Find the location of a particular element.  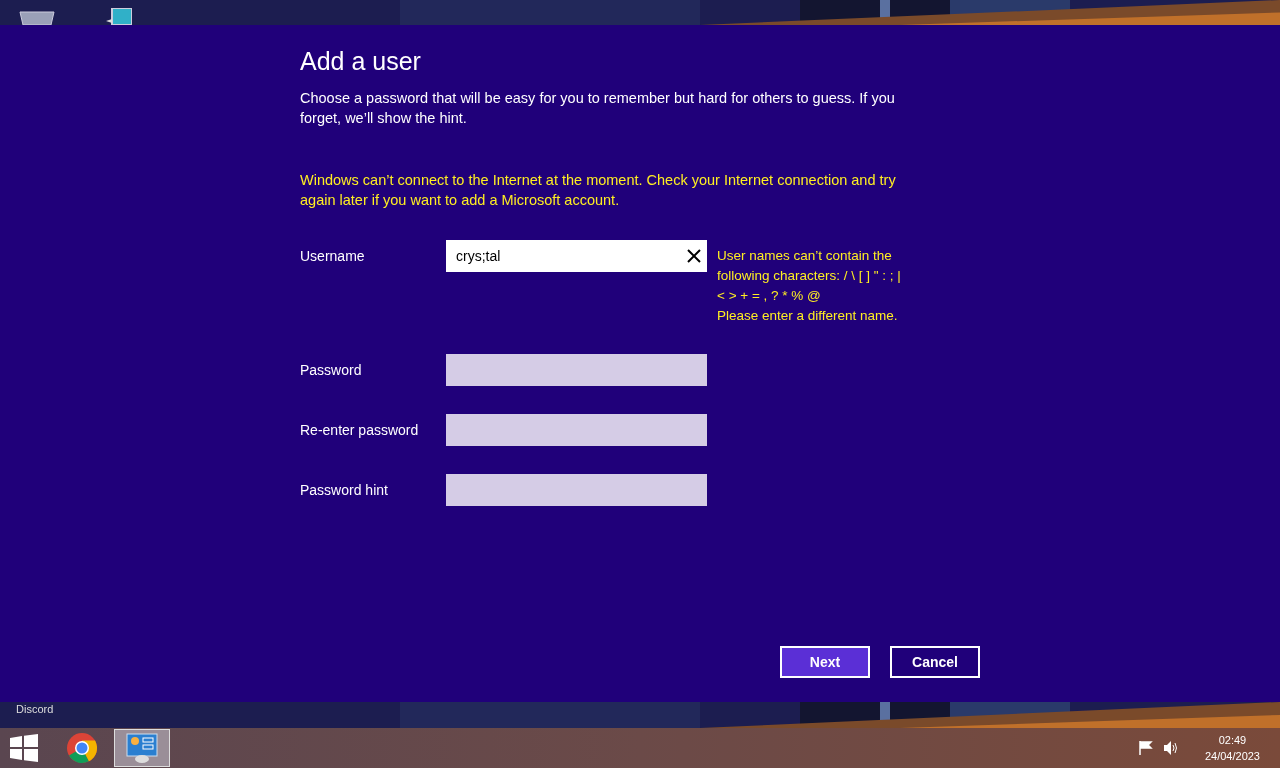

next-button: Next is located at coordinates (825, 662).